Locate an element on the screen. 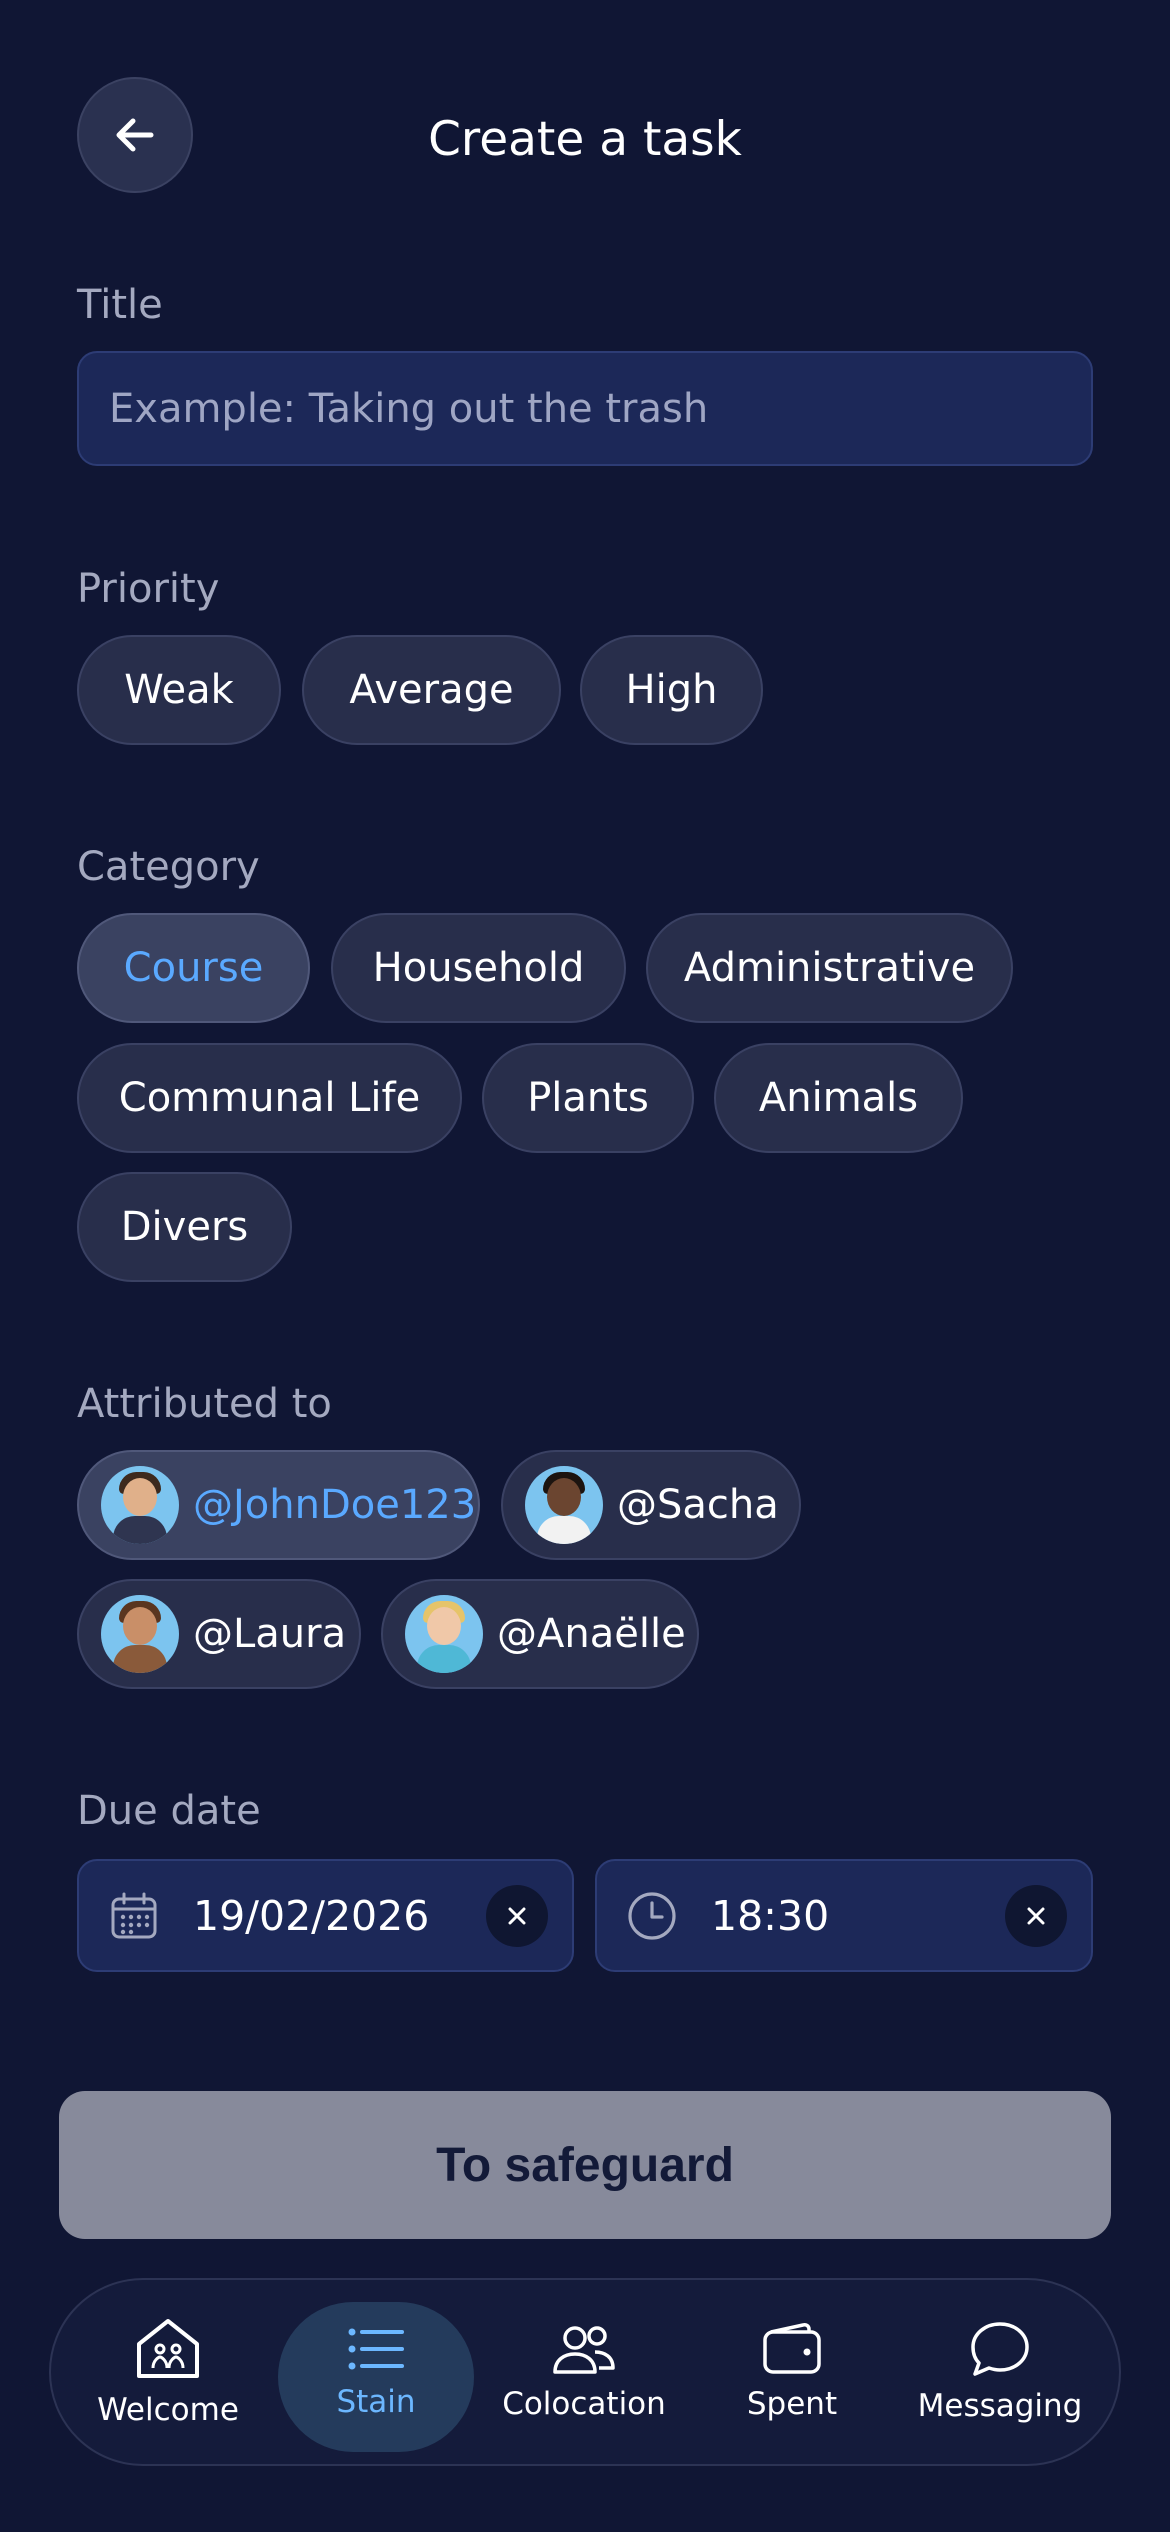  wallet-icon is located at coordinates (792, 2348).